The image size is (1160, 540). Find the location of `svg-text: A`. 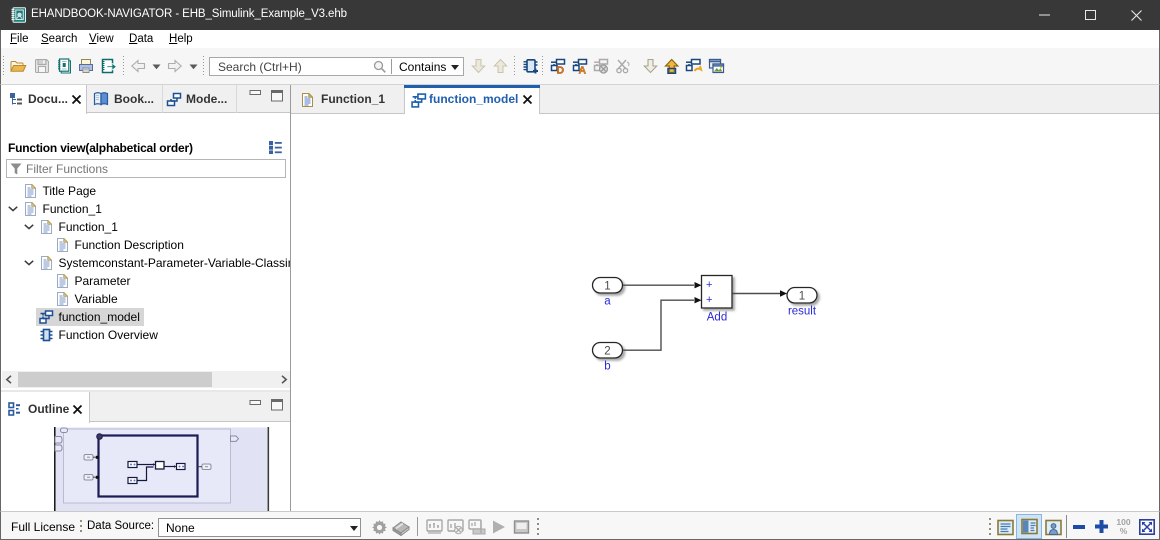

svg-text: A is located at coordinates (583, 70).